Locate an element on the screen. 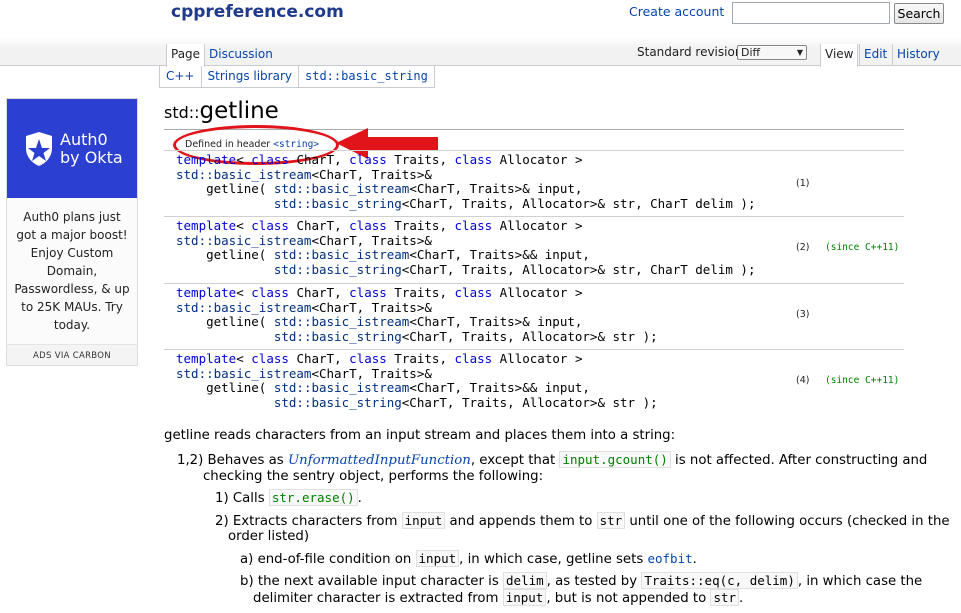  ad-brand: Auth0 by Okta is located at coordinates (91, 149).